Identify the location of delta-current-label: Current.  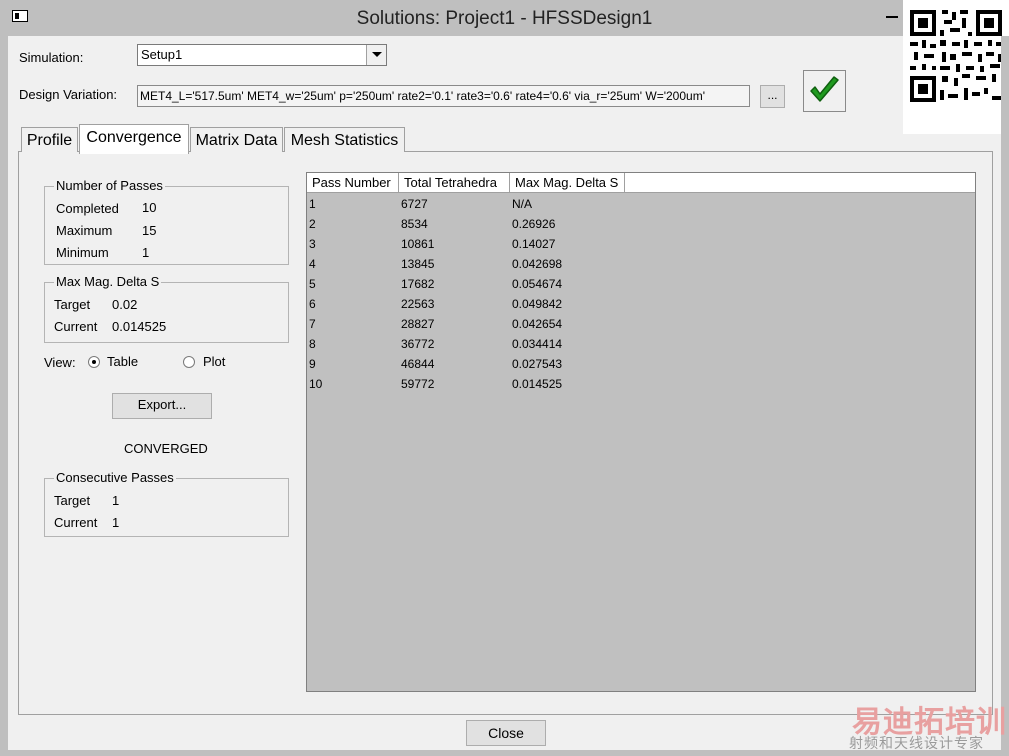
(76, 326).